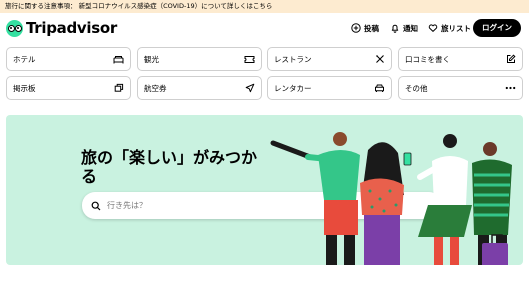  I want to click on nav-post-label: 投稿, so click(371, 28).